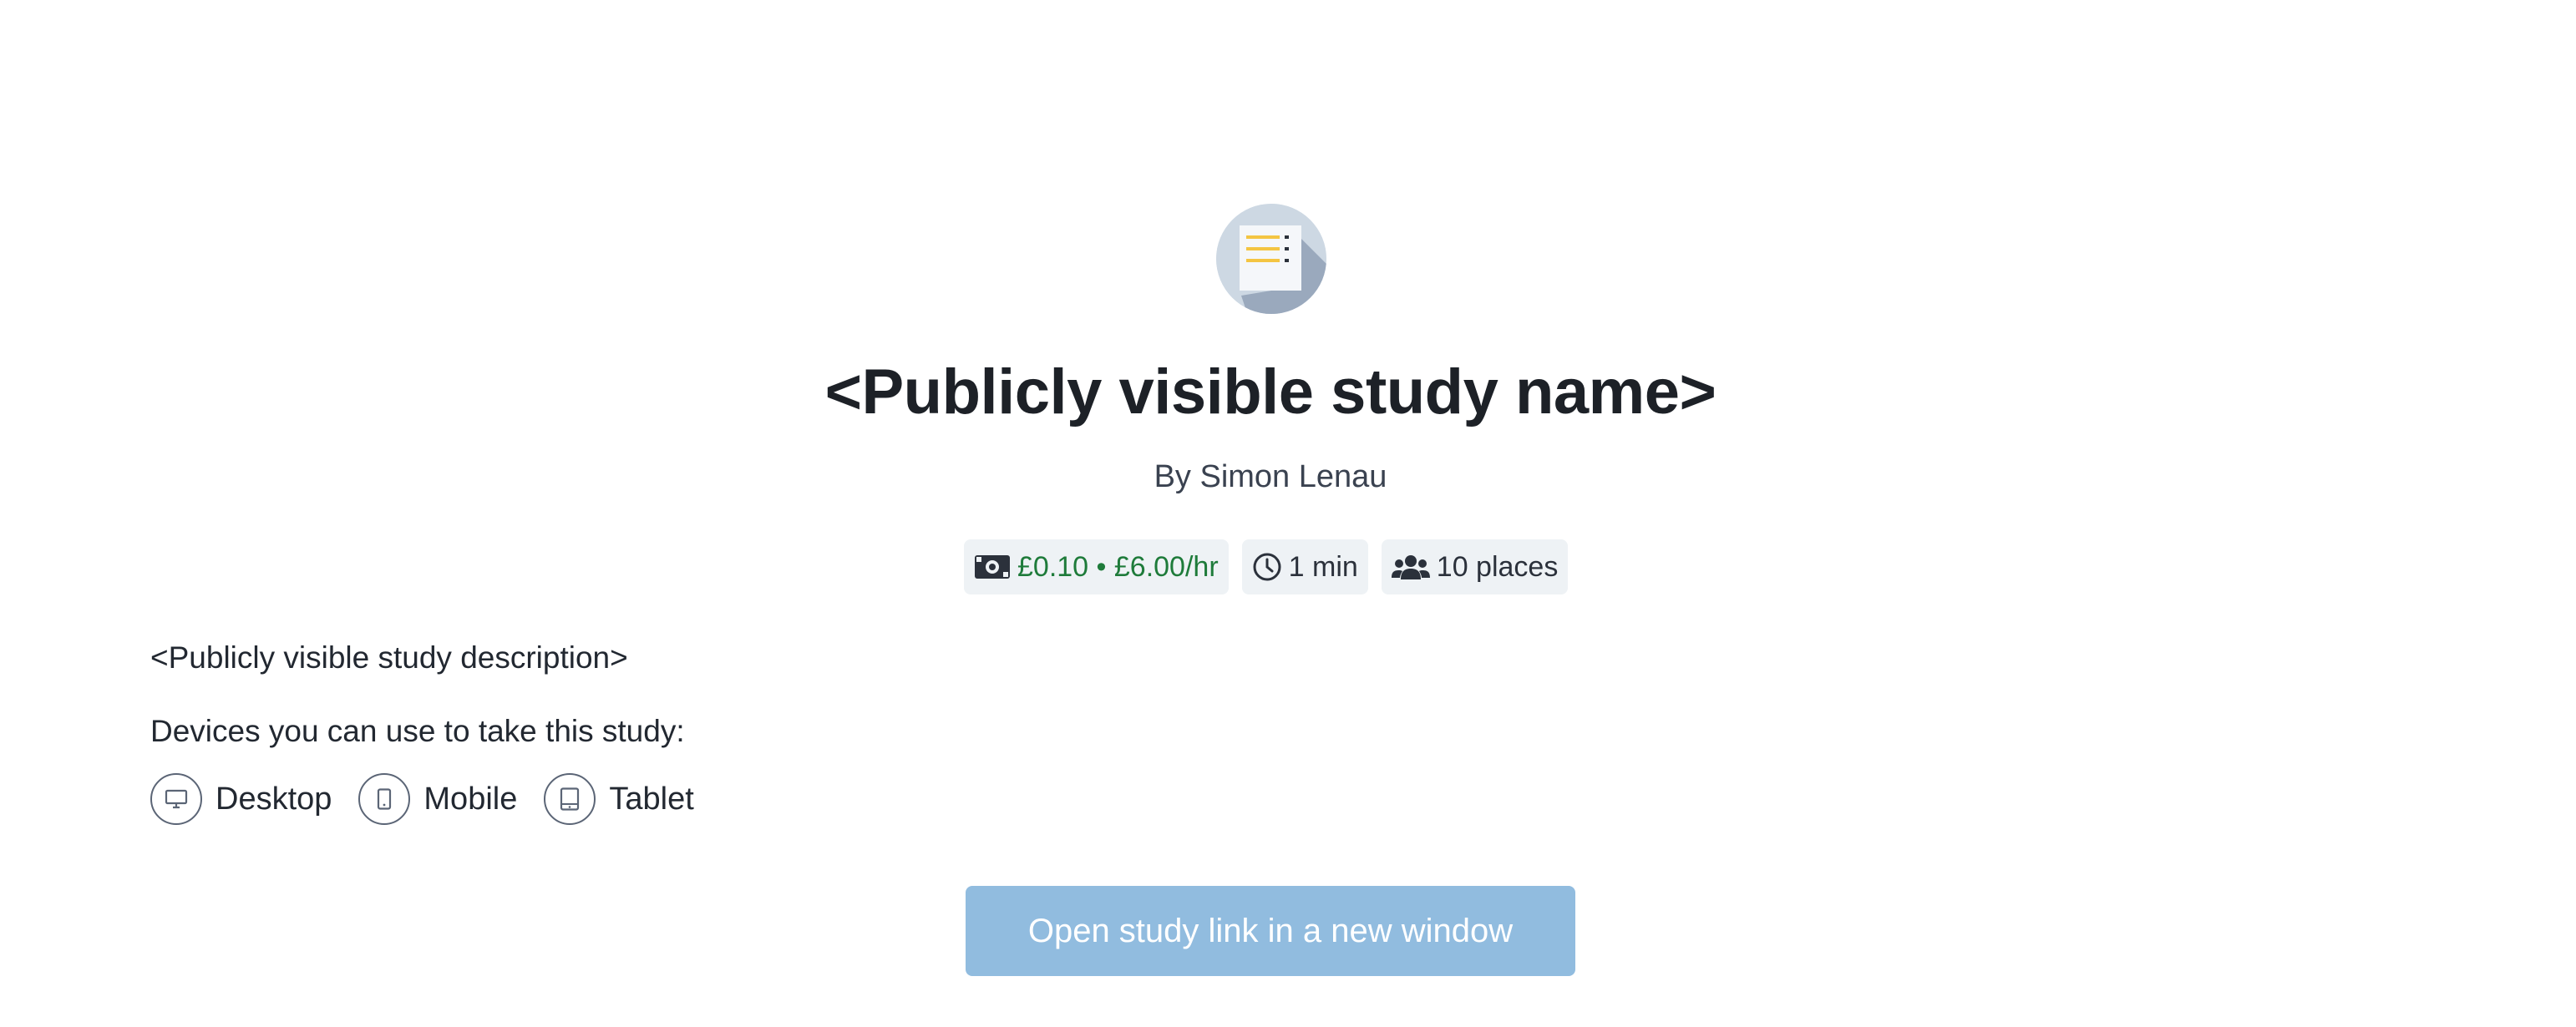  I want to click on device-label: Desktop, so click(274, 799).